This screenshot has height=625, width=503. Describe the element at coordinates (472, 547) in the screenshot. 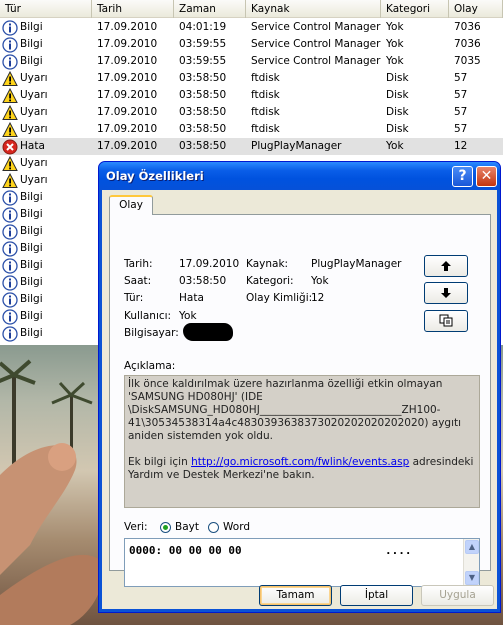

I see `scroll-up-icon: ▲` at that location.